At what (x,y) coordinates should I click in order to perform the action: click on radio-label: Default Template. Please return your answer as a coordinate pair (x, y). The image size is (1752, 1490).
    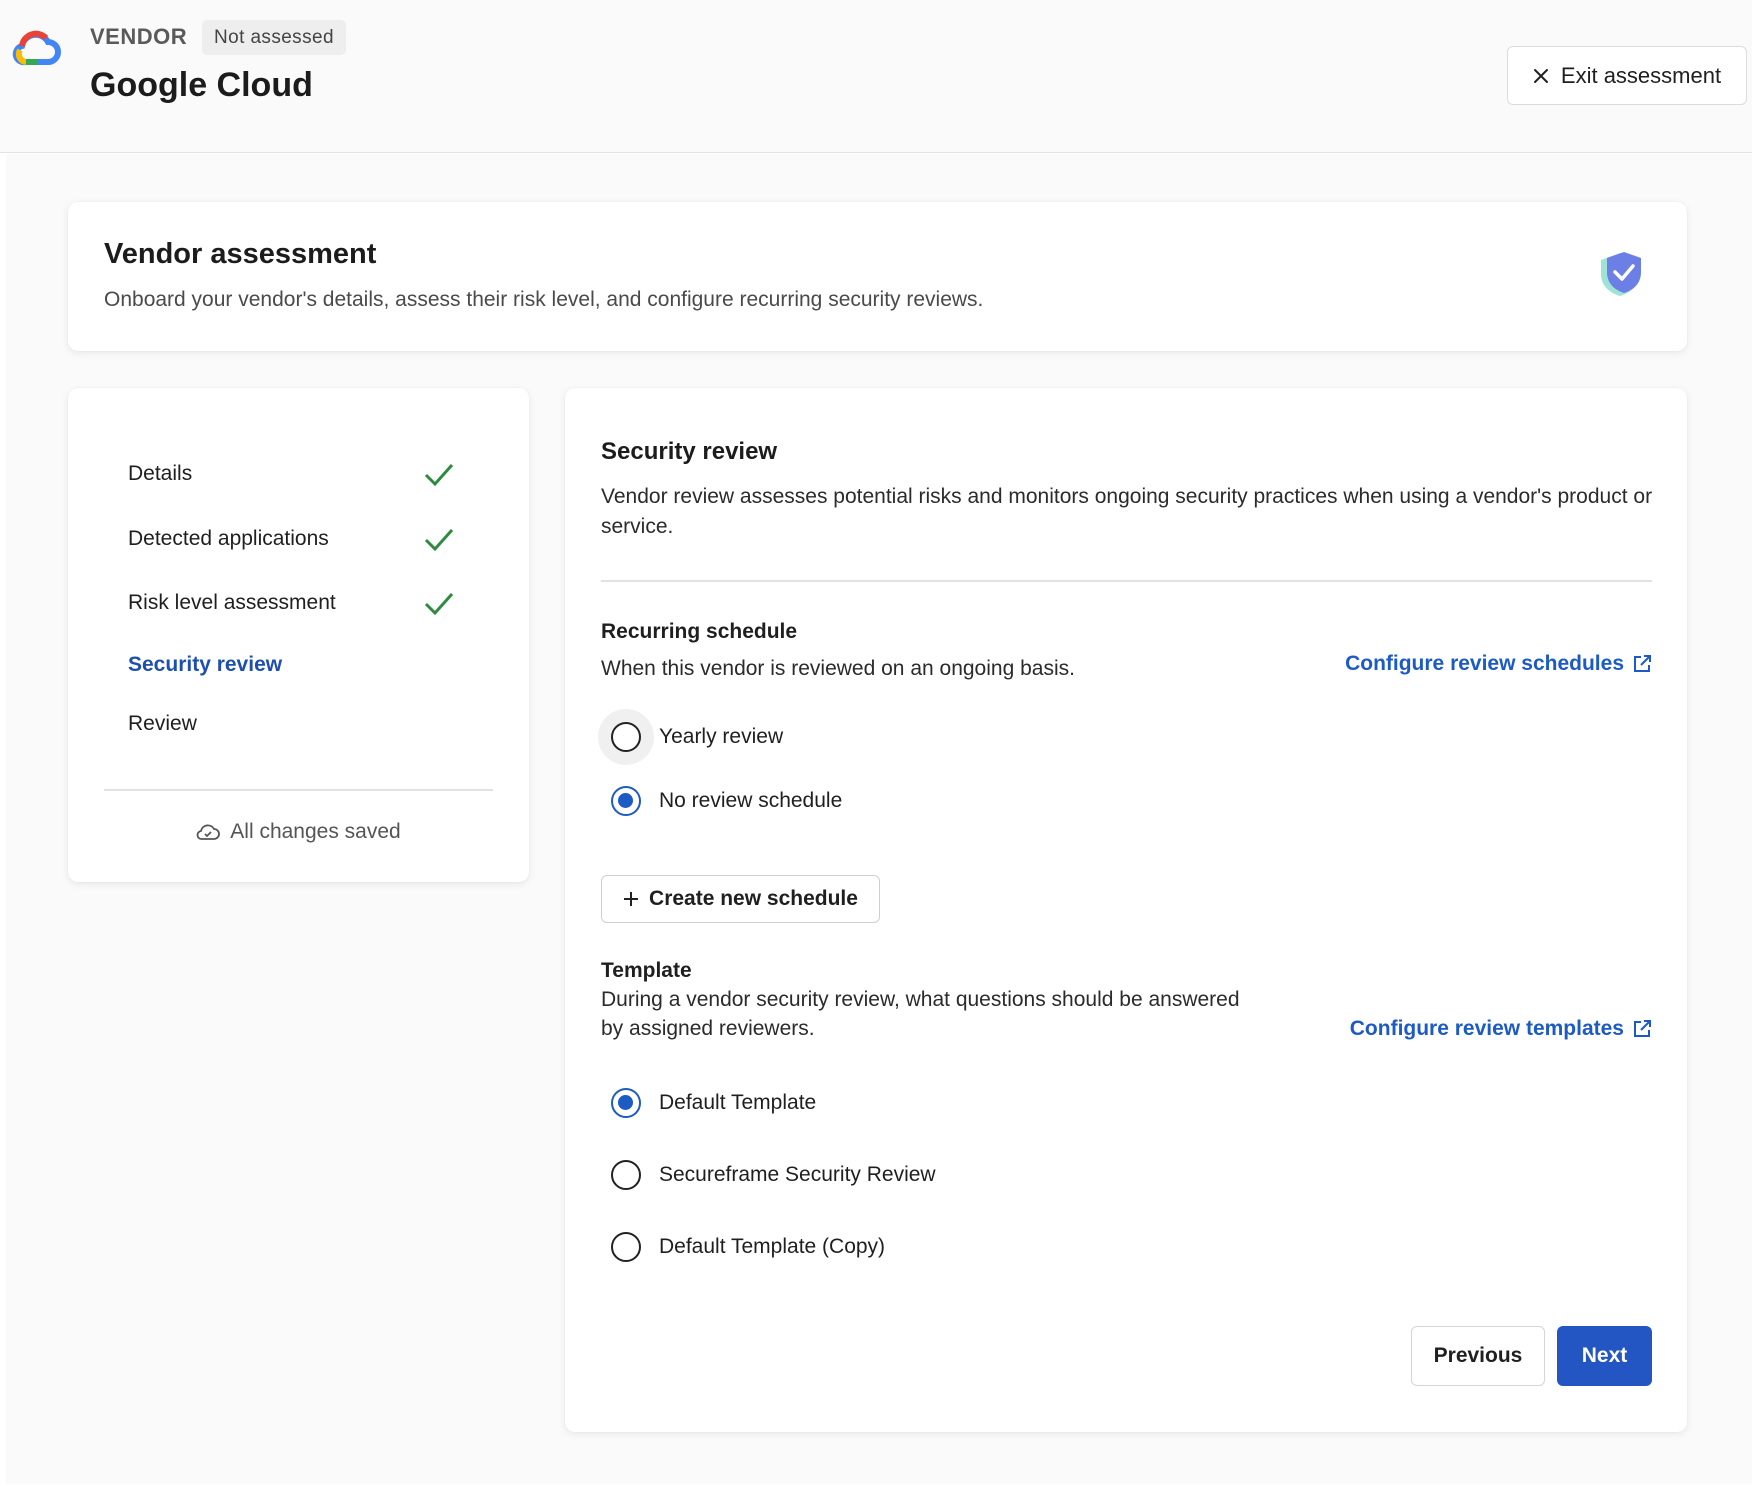
    Looking at the image, I should click on (738, 1102).